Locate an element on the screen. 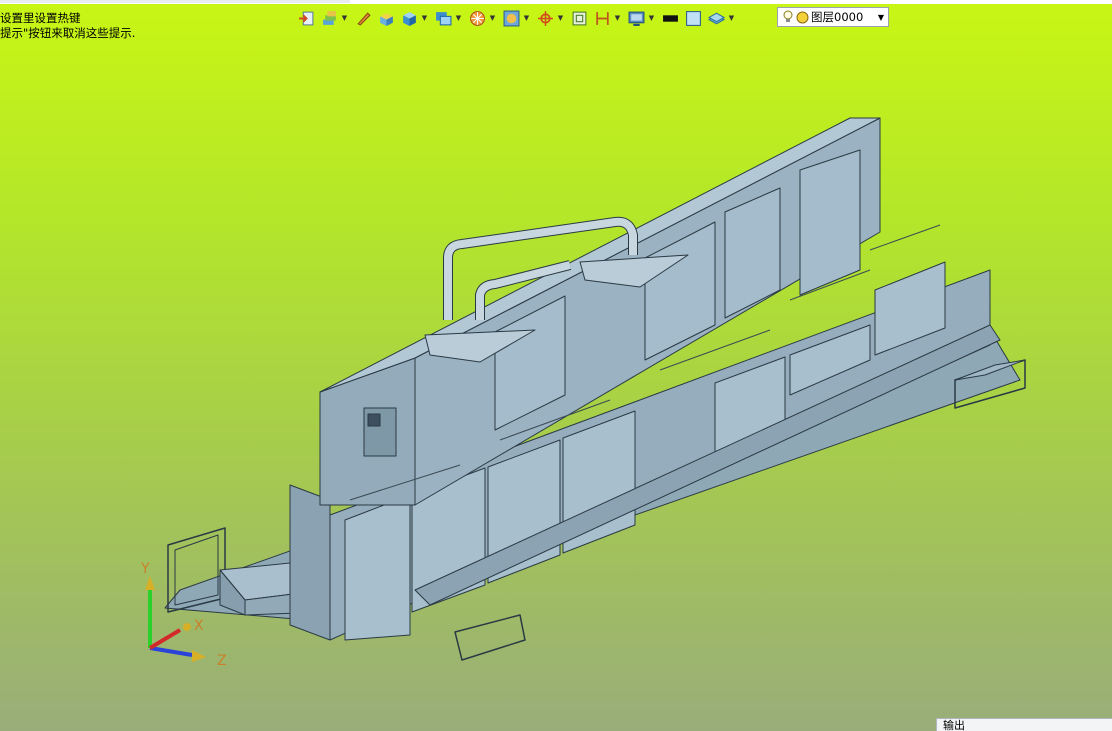 The height and width of the screenshot is (731, 1112). display-icon is located at coordinates (636, 18).